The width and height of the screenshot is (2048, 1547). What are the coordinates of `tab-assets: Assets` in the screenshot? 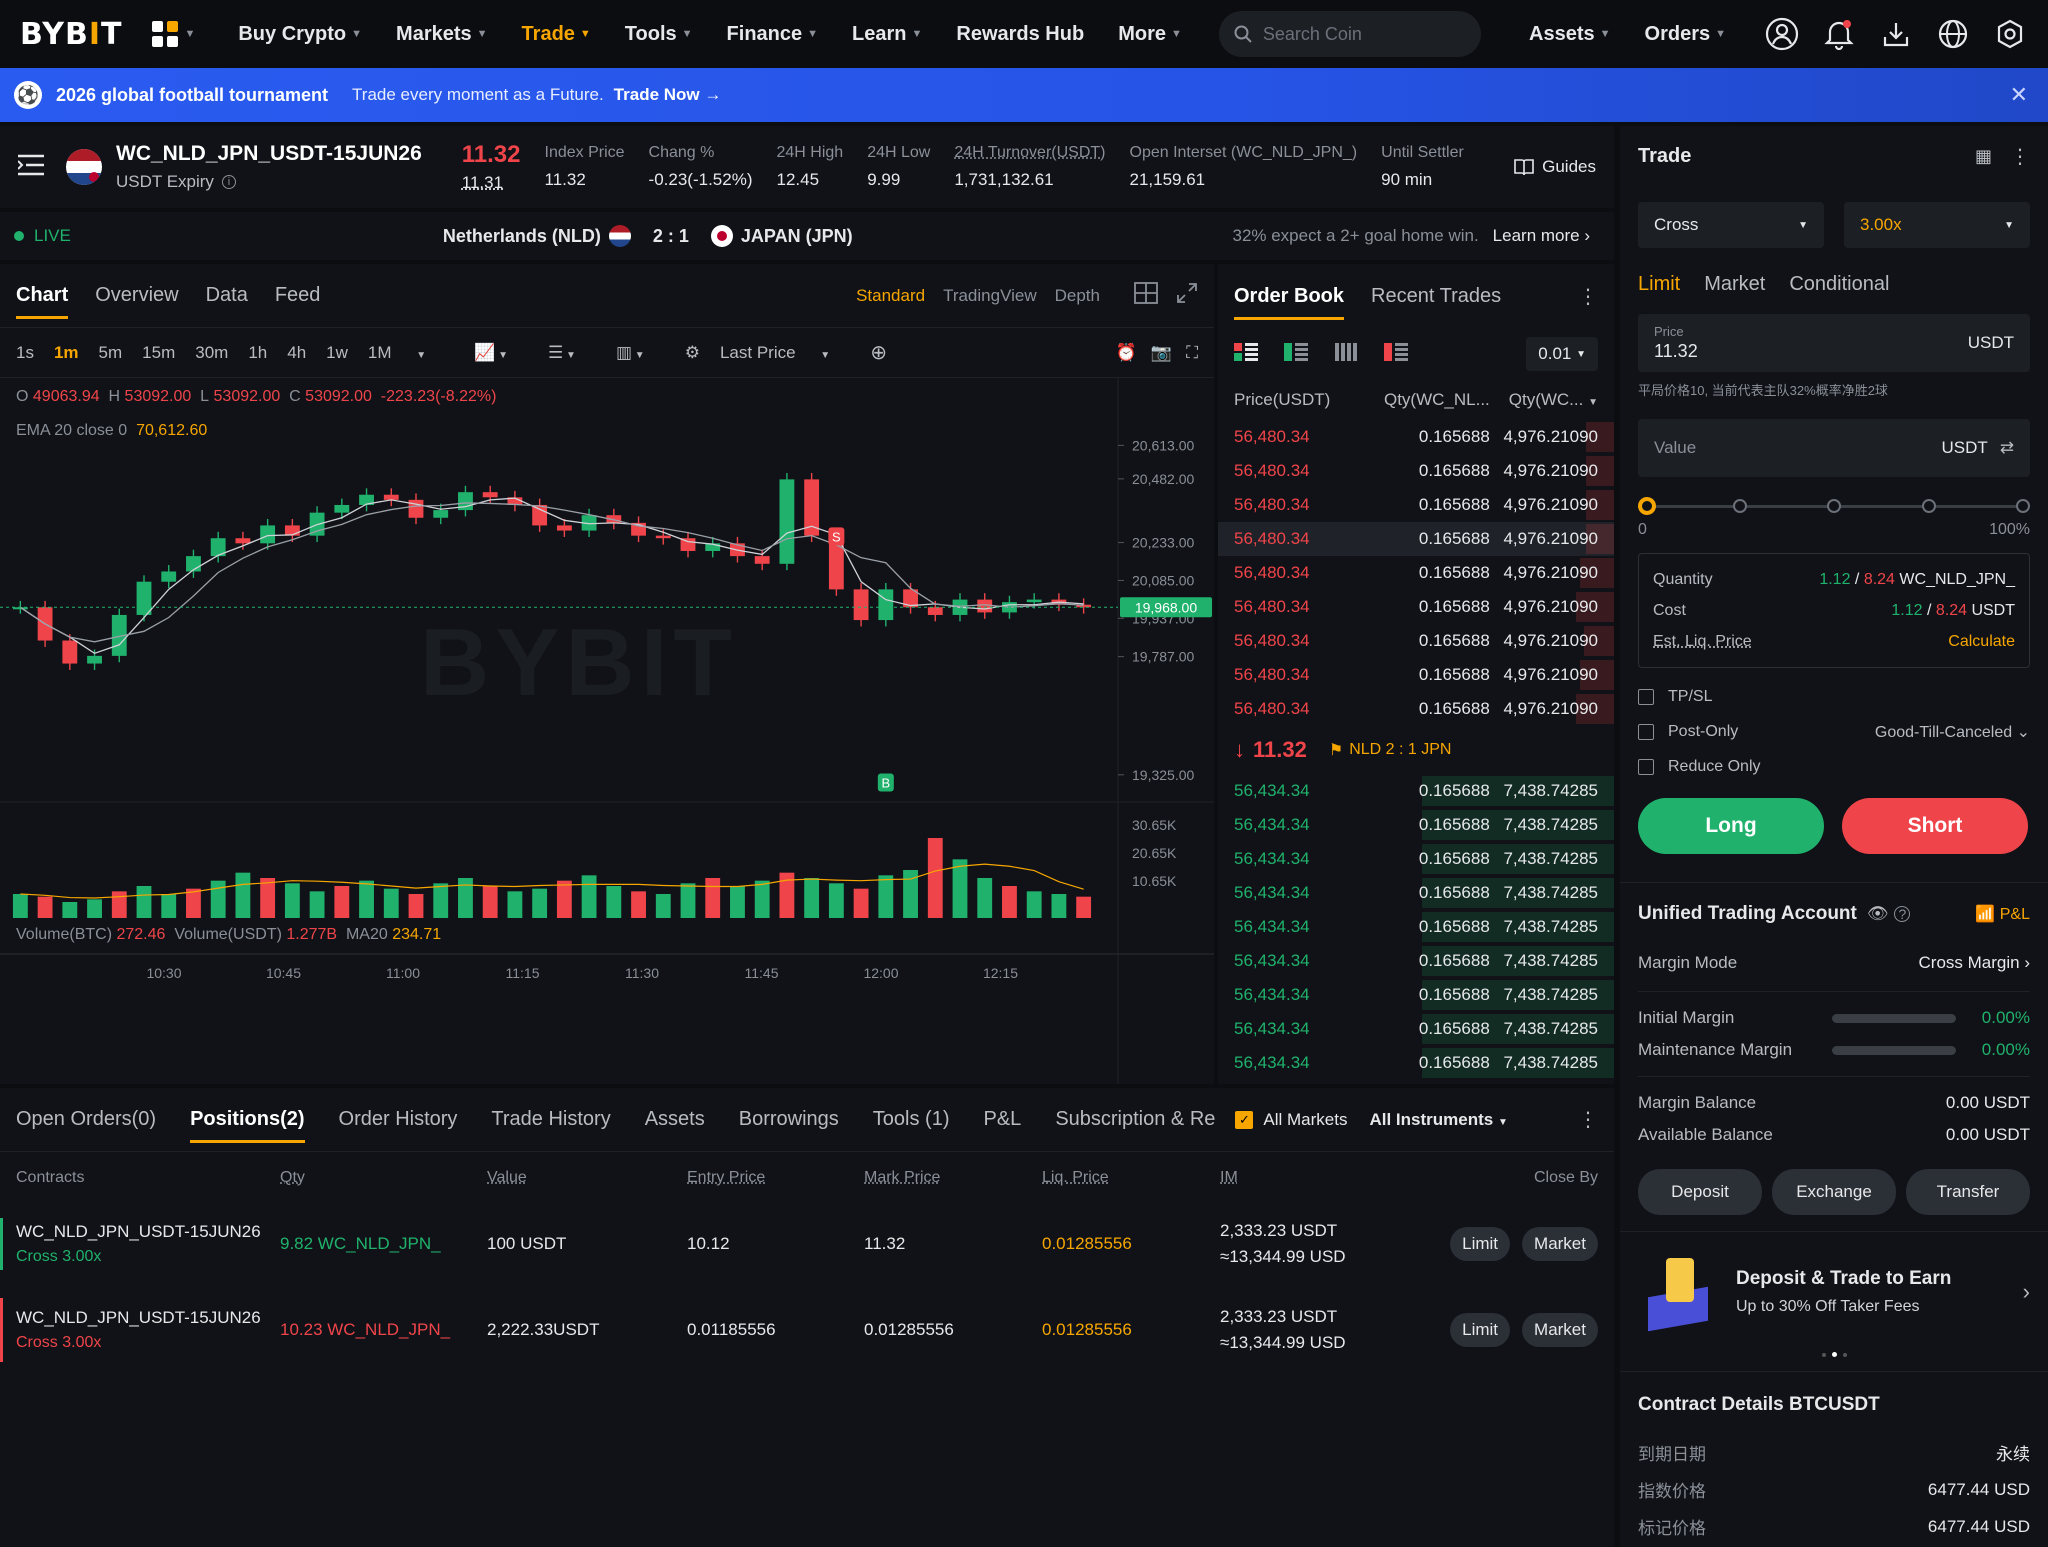 It's located at (675, 1119).